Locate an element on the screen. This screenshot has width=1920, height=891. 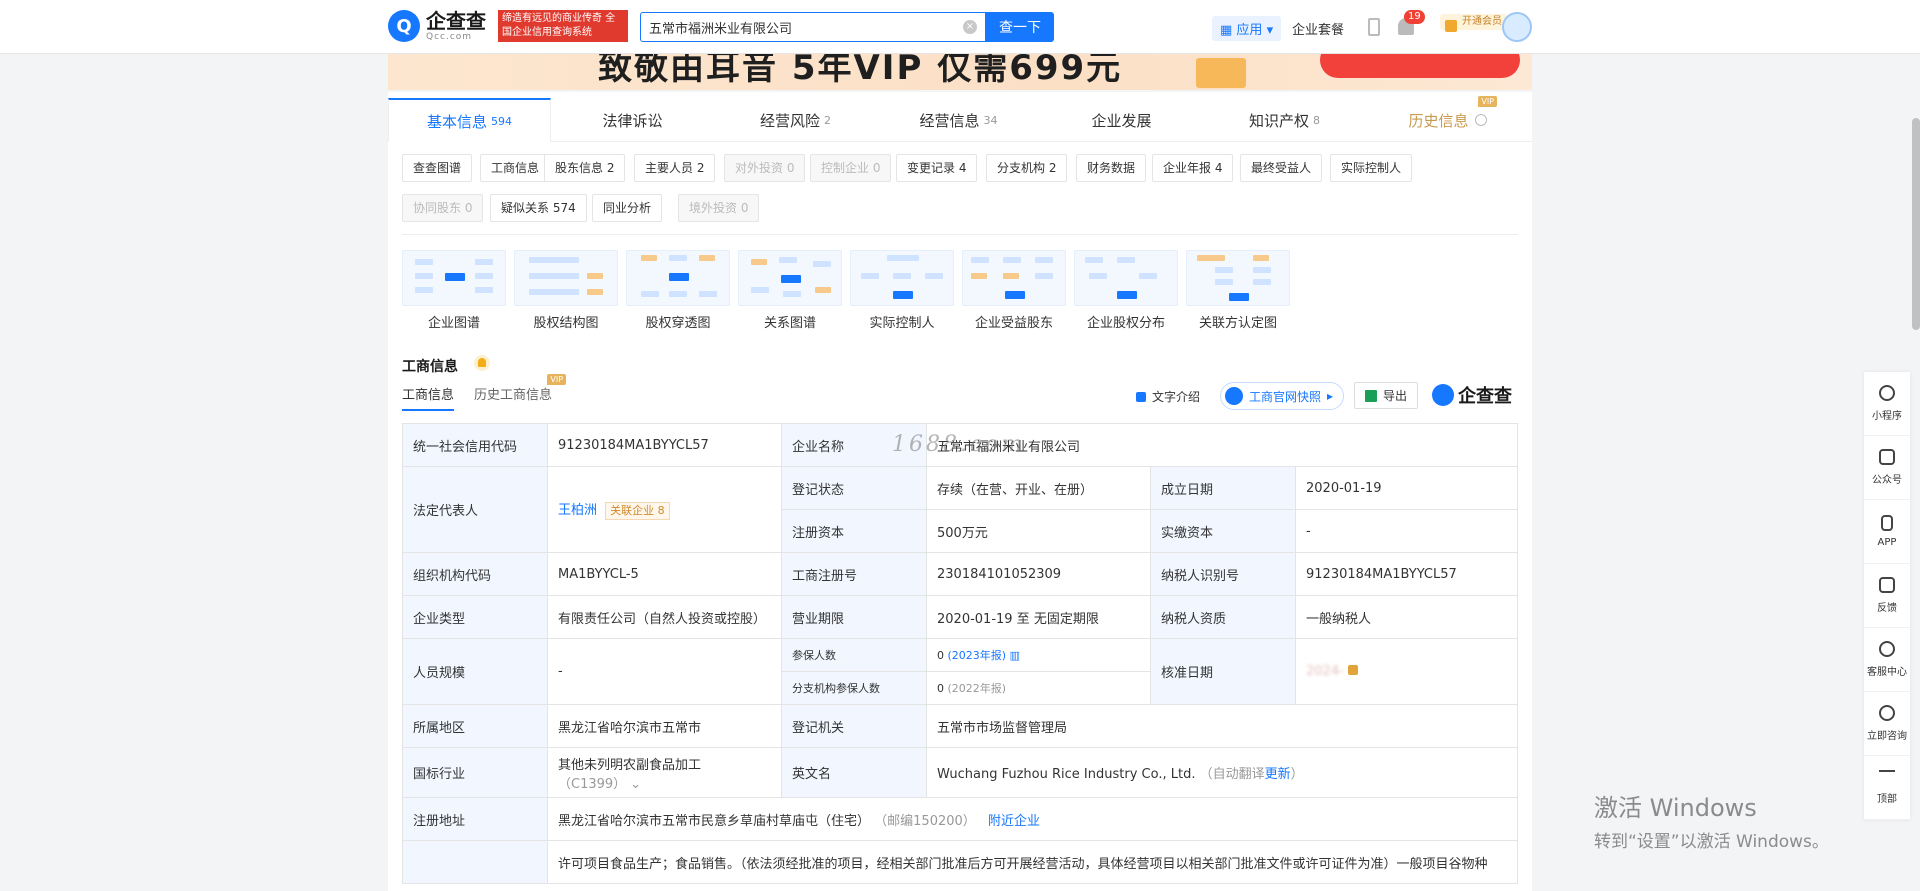
staff-scale-value: - is located at coordinates (664, 671).